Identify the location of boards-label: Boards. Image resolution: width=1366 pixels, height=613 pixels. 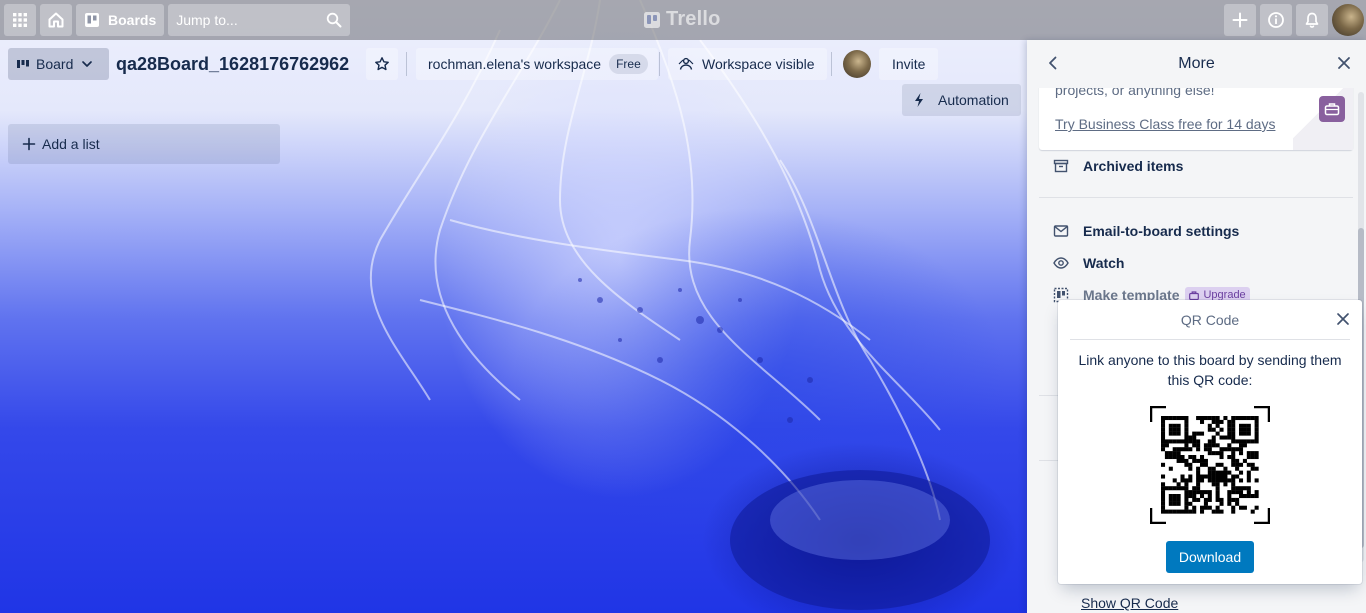
(132, 20).